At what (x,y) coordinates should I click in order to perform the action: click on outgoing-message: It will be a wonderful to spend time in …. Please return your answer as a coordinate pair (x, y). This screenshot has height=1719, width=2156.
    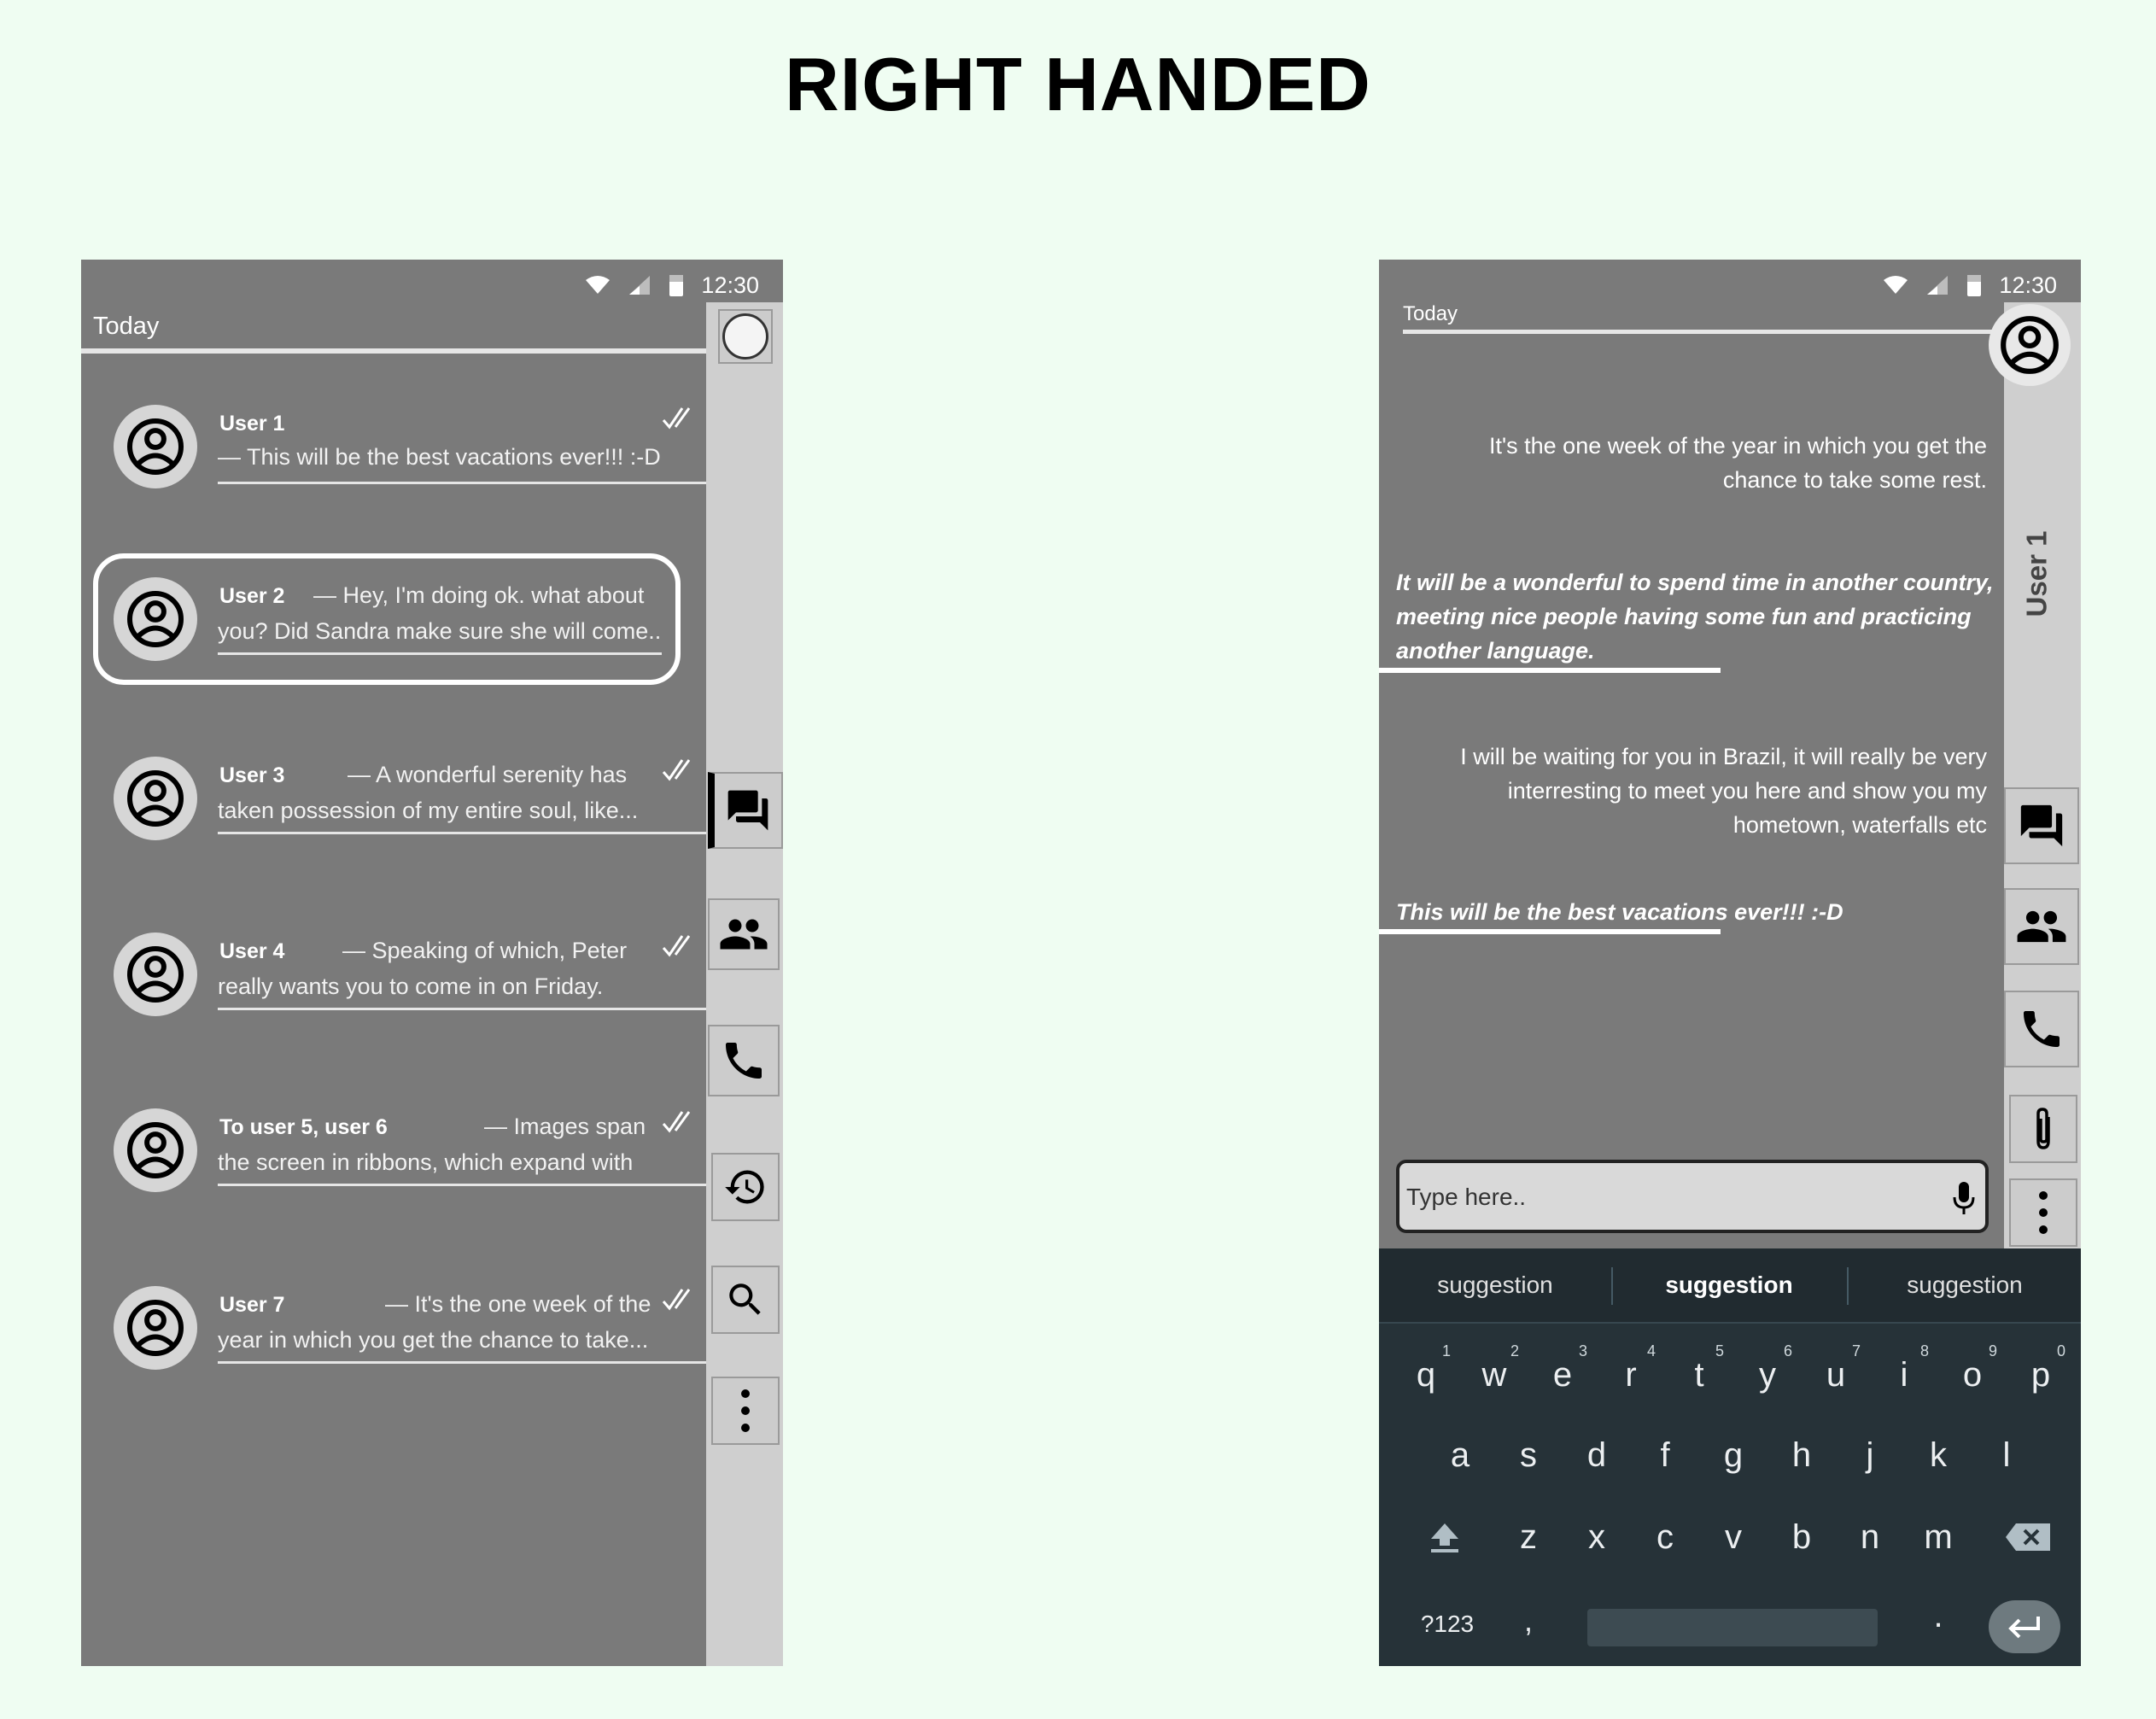
    Looking at the image, I should click on (1695, 617).